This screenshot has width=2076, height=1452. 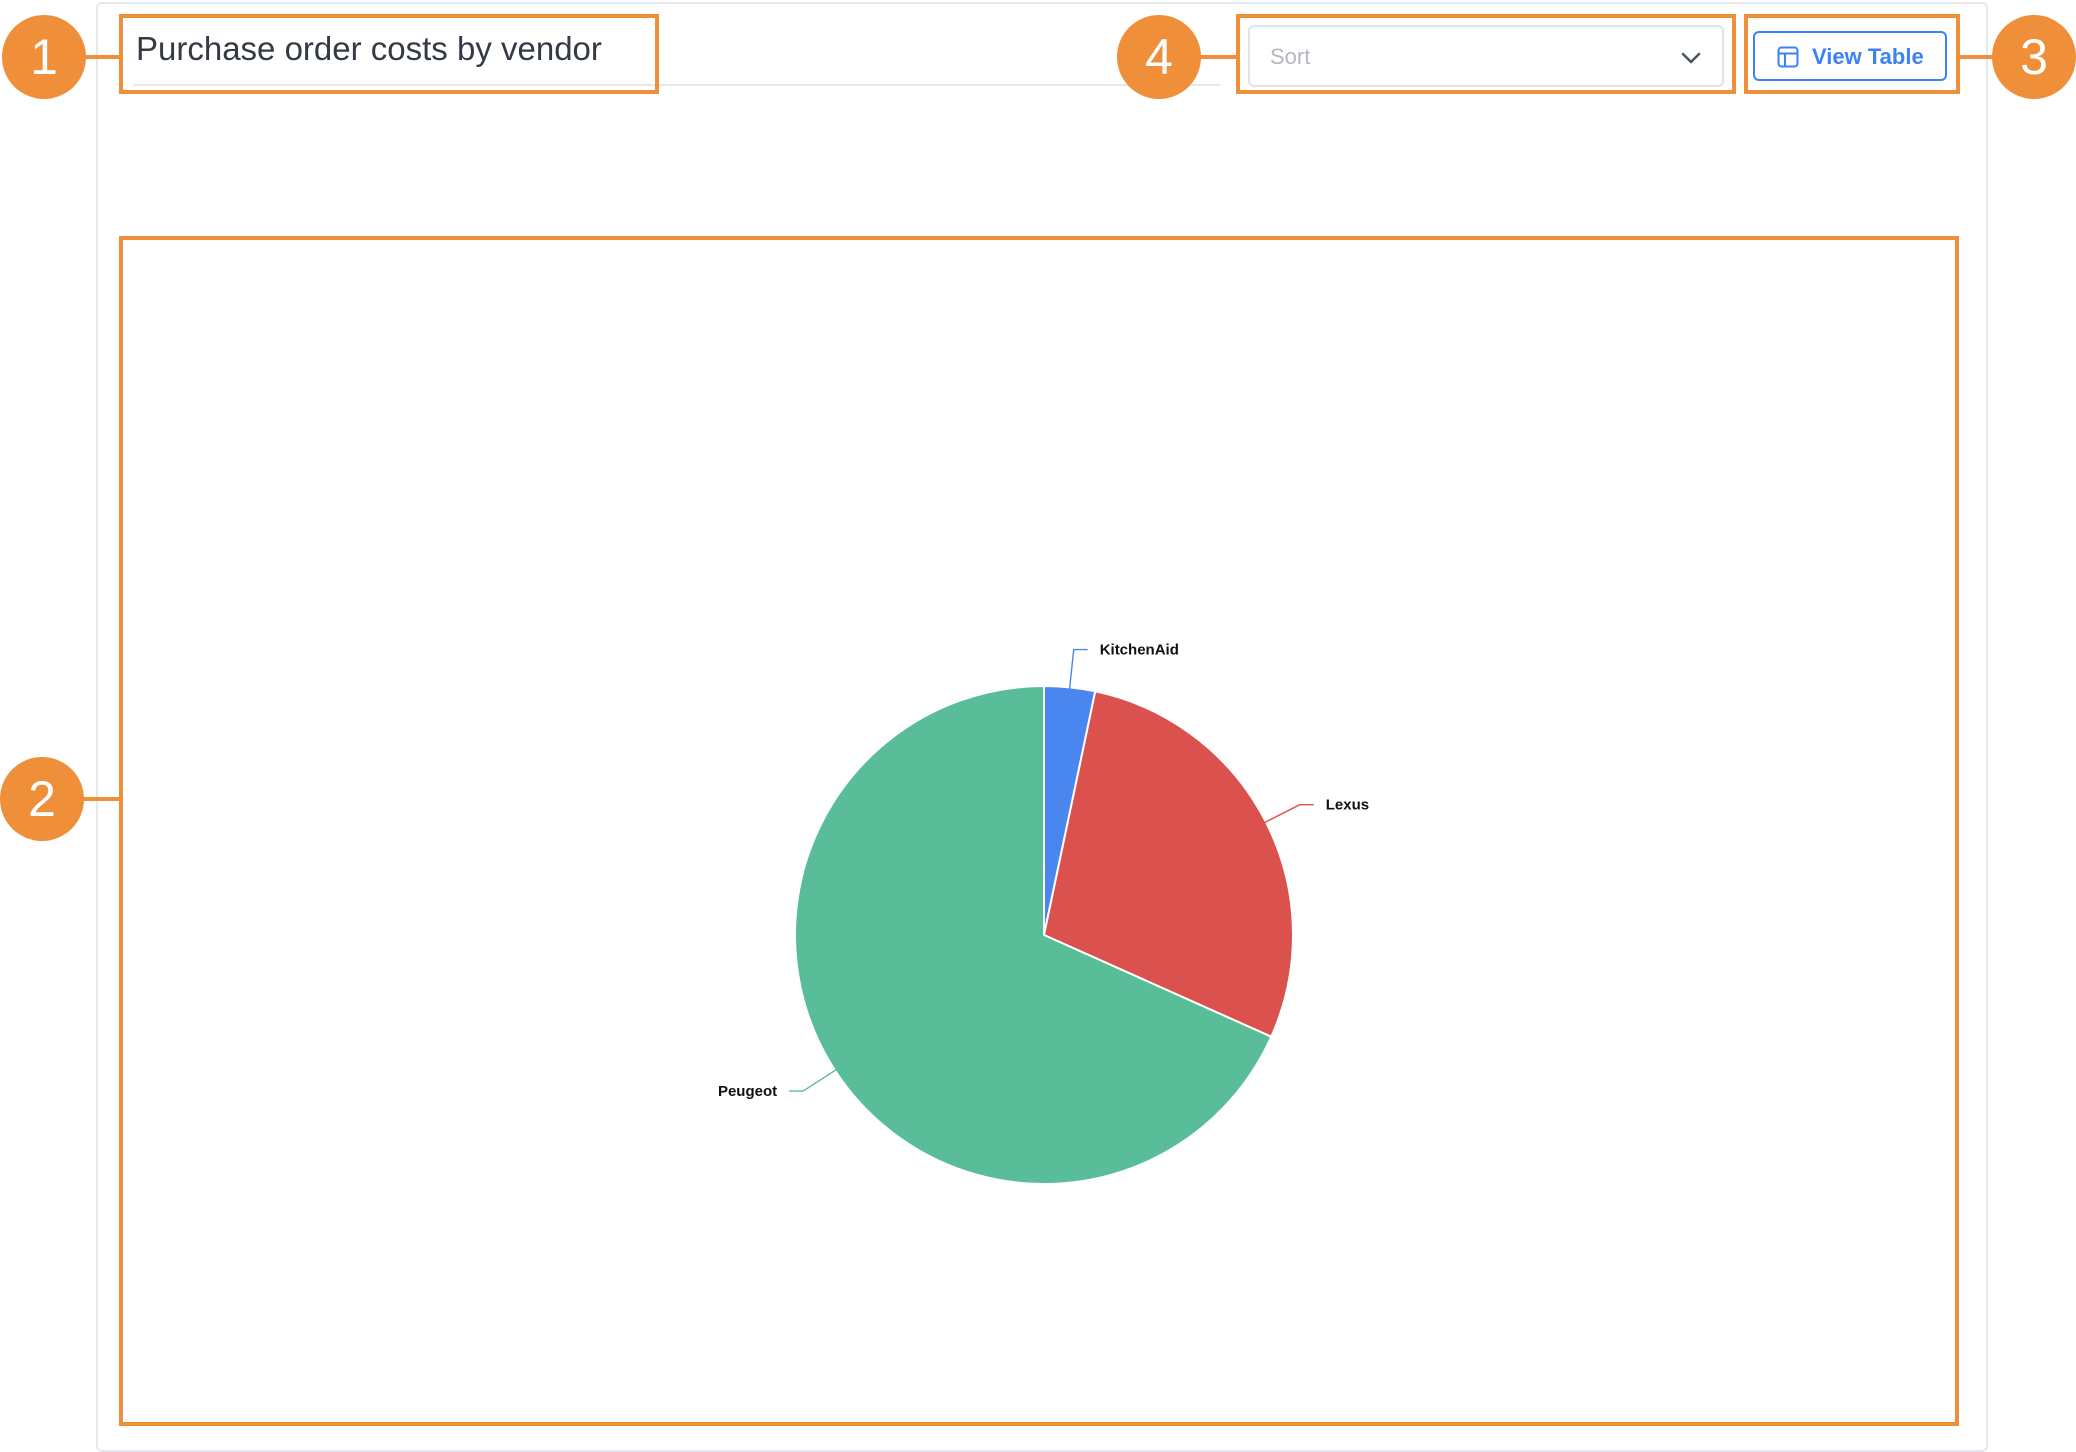 What do you see at coordinates (44, 57) in the screenshot?
I see `callout-1: 1` at bounding box center [44, 57].